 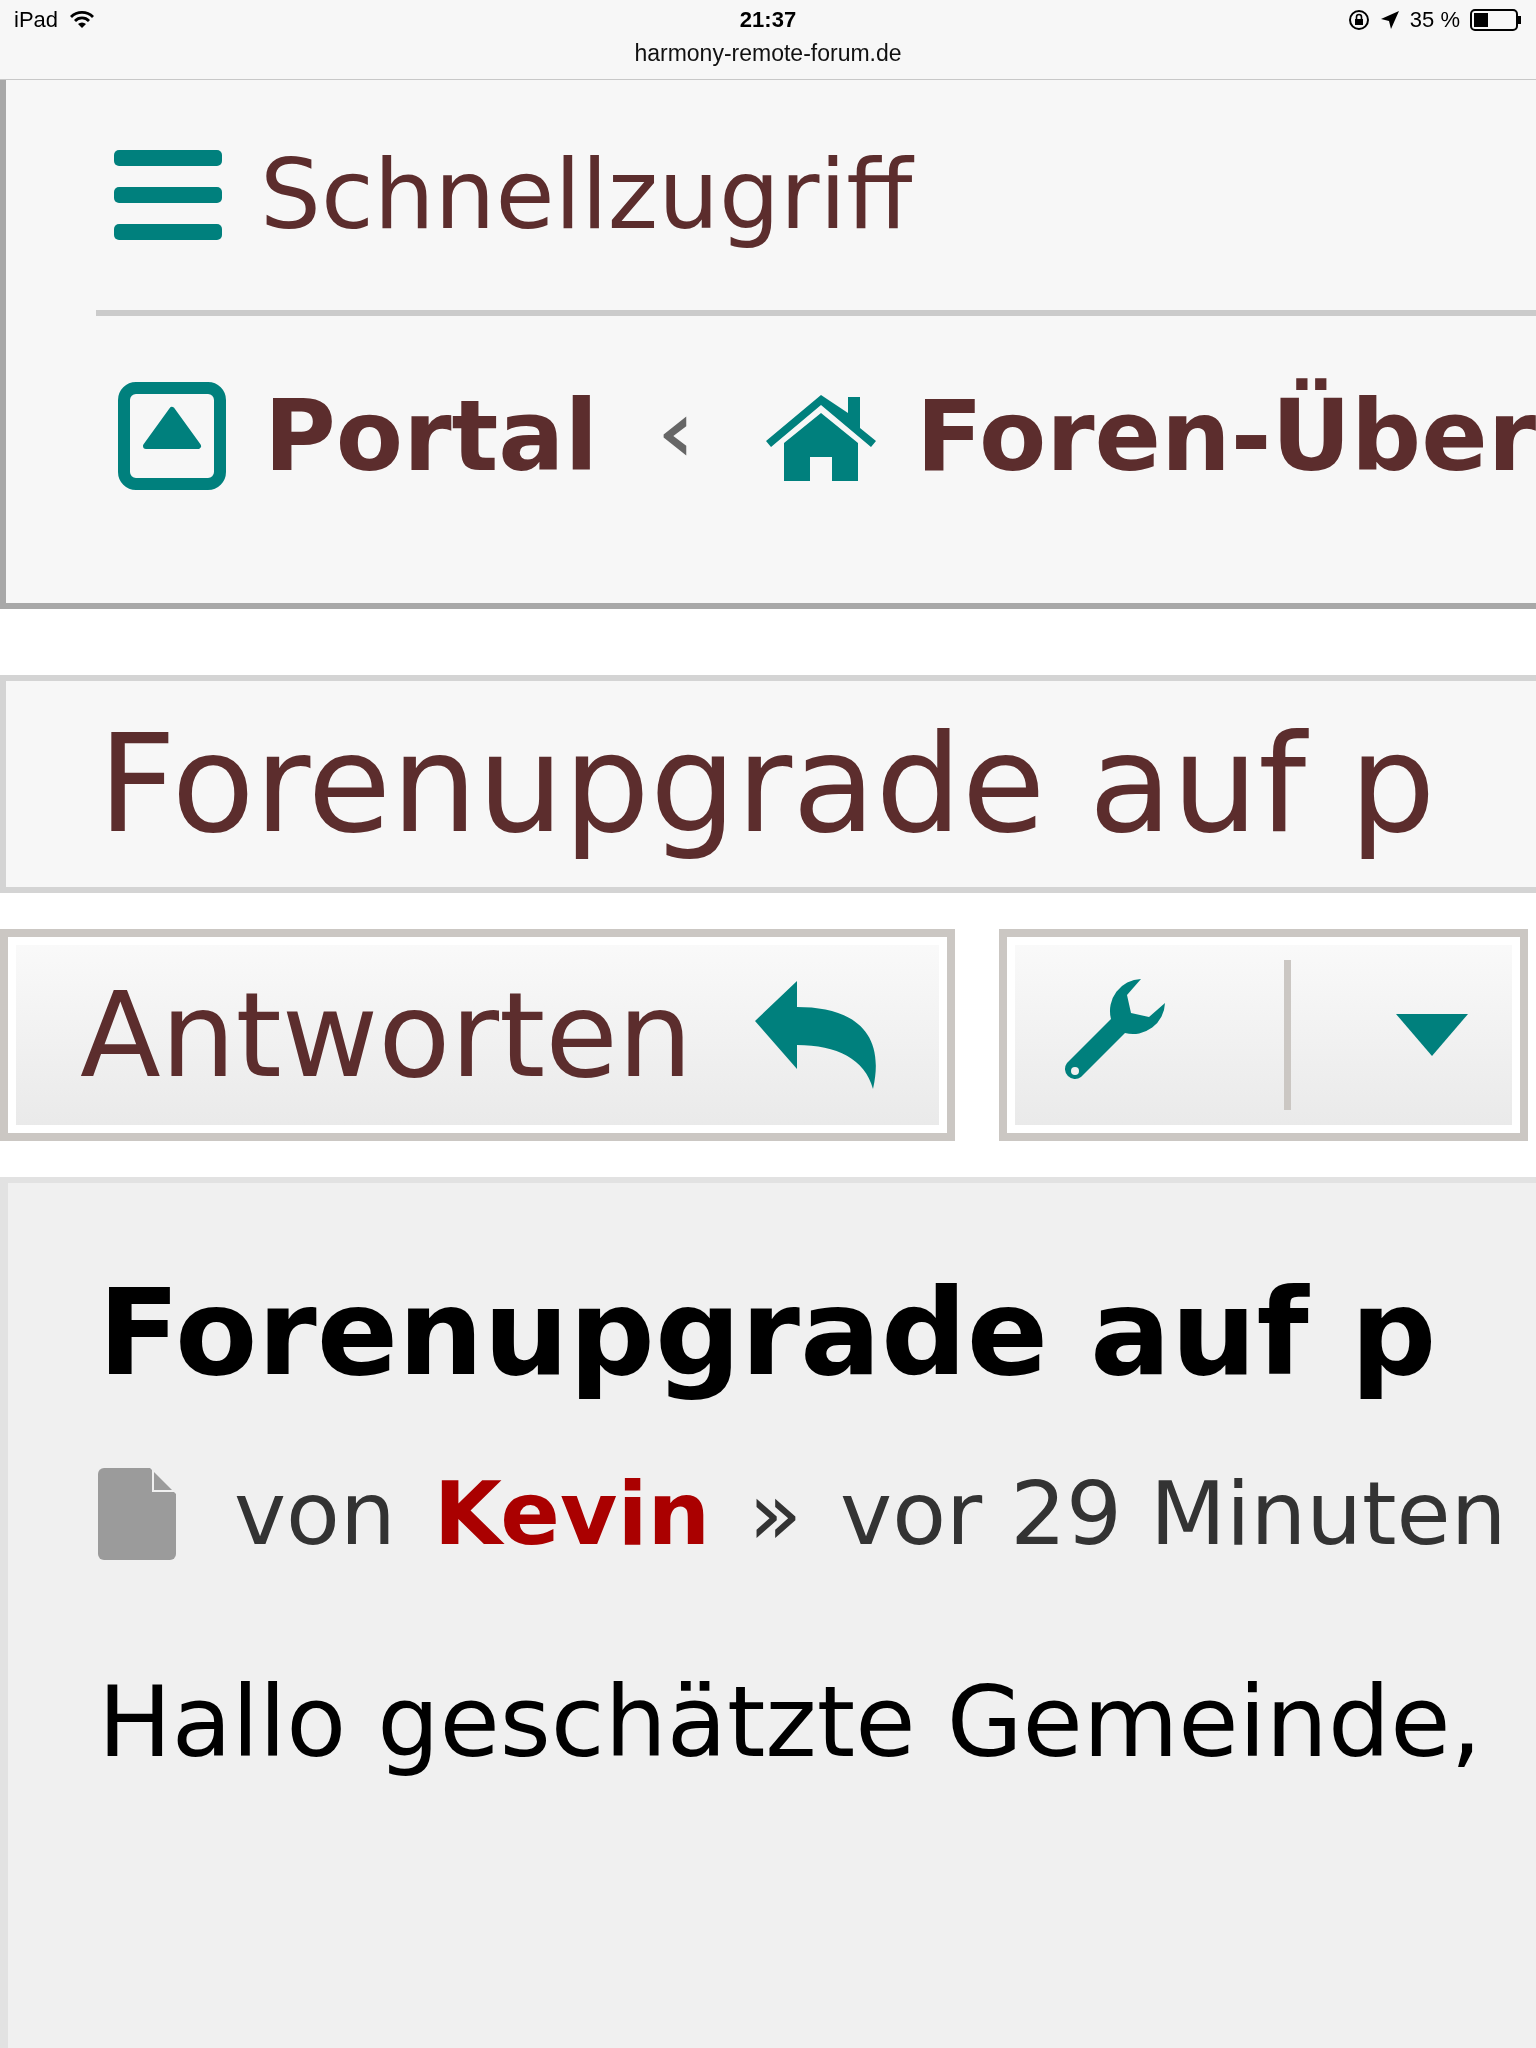 What do you see at coordinates (1263, 1035) in the screenshot?
I see `tools-menu-button` at bounding box center [1263, 1035].